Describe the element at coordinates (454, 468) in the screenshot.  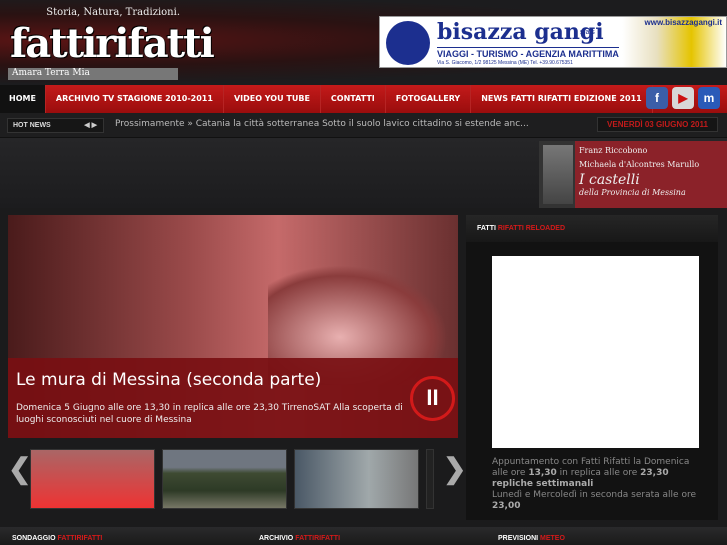
I see `chevron-right-icon: ❯` at that location.